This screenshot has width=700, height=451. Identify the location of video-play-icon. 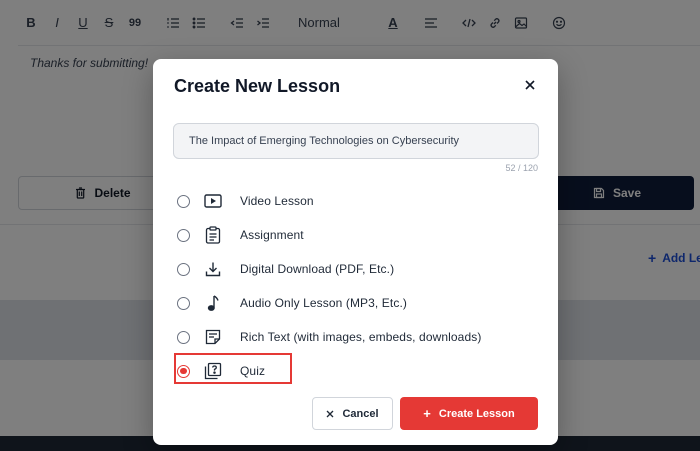
(213, 201).